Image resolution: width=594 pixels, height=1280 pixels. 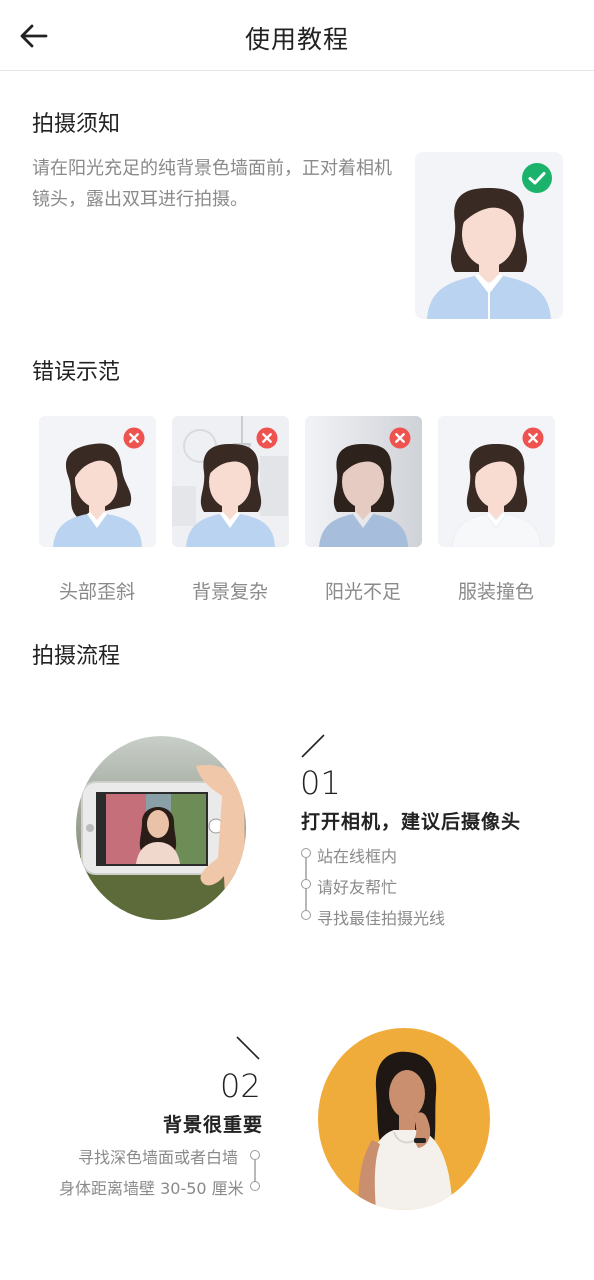 I want to click on check-circle-icon, so click(x=537, y=178).